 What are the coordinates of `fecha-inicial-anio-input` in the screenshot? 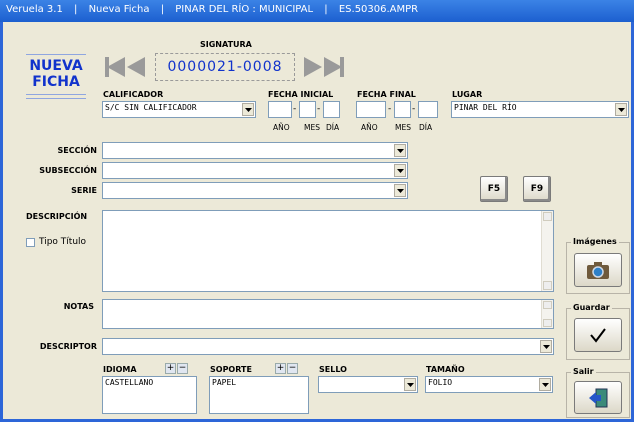 It's located at (280, 109).